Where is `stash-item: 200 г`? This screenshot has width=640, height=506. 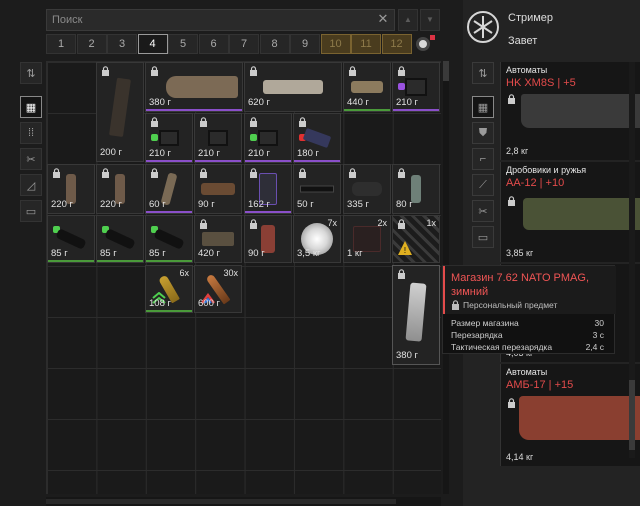 stash-item: 200 г is located at coordinates (120, 112).